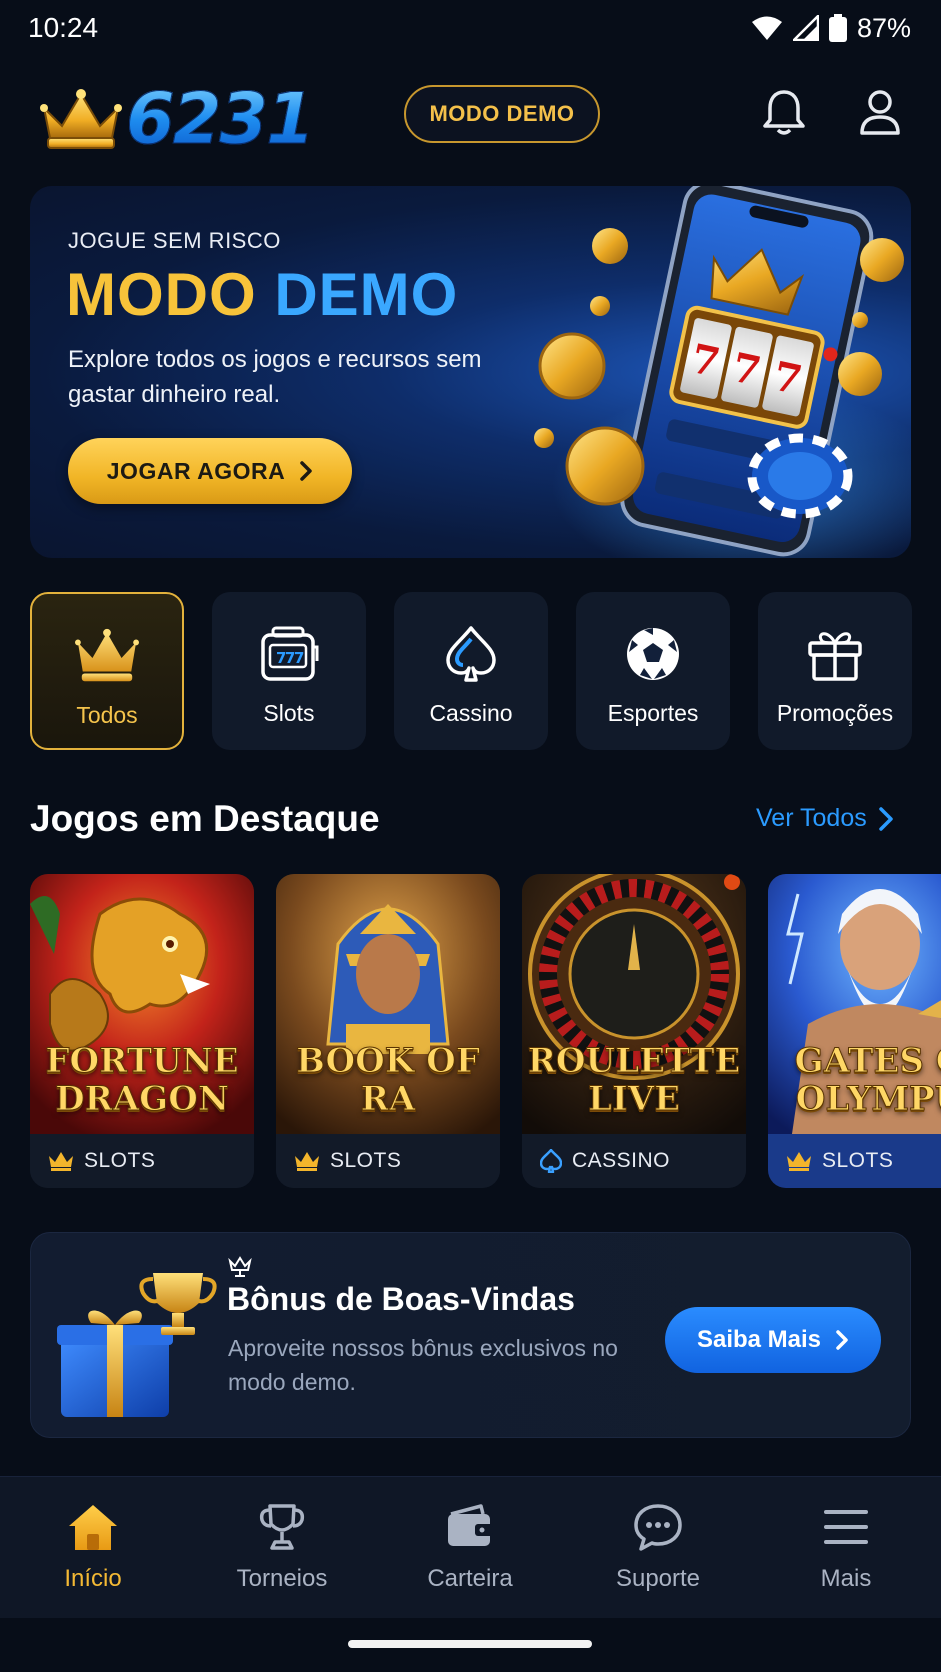  Describe the element at coordinates (388, 1031) in the screenshot. I see `game-card-book-of-ra: BOOK OF RA SLOTS` at that location.